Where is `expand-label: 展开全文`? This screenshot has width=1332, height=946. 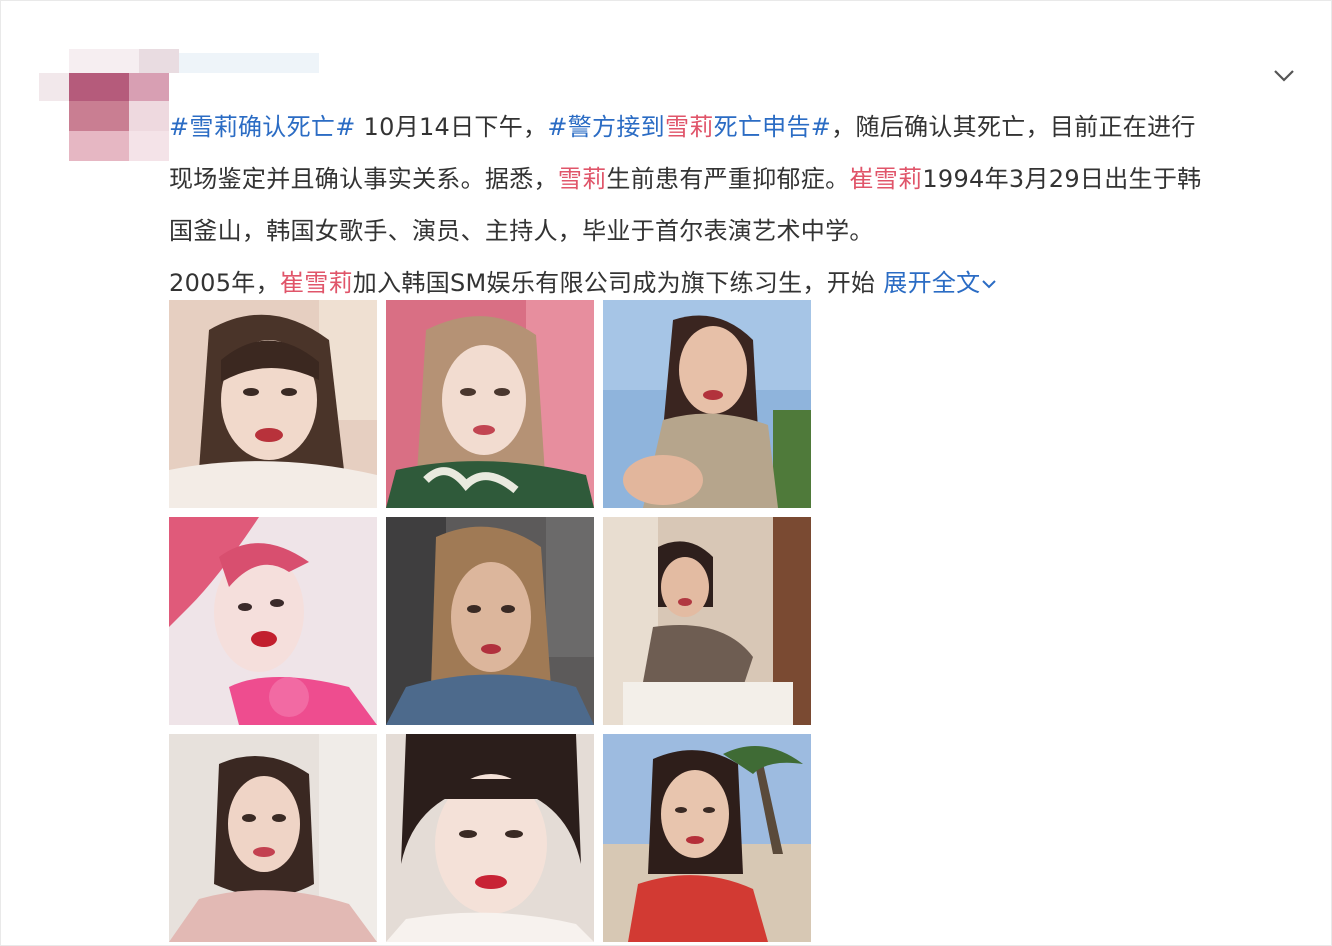
expand-label: 展开全文 is located at coordinates (932, 283).